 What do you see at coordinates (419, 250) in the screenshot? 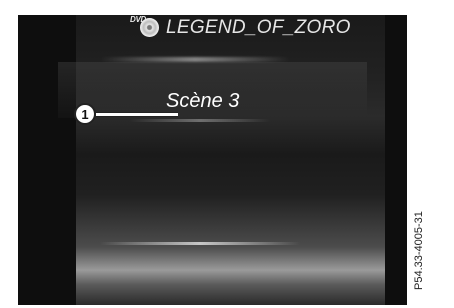
I see `figure-reference-code: P54.33-4005-31` at bounding box center [419, 250].